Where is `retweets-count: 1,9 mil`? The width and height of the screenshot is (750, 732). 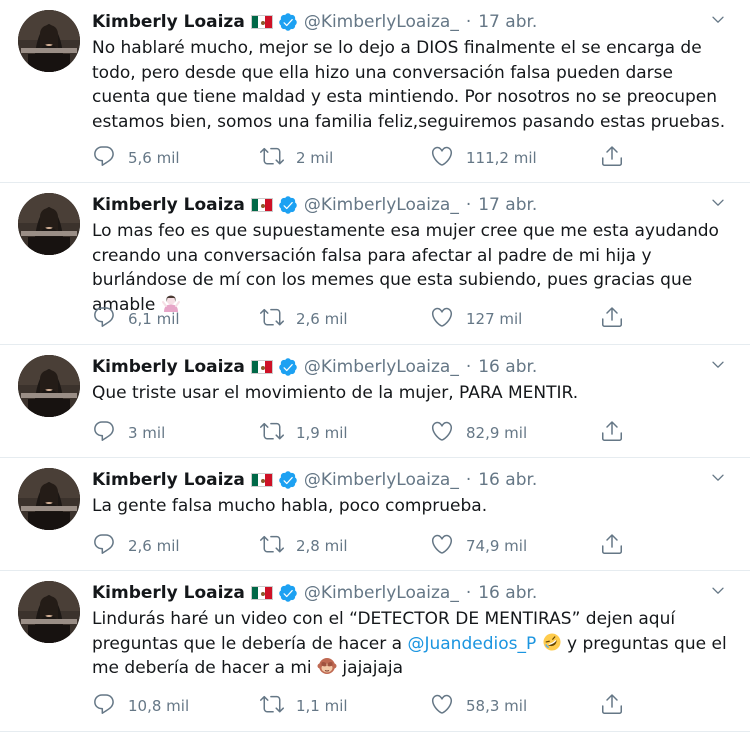
retweets-count: 1,9 mil is located at coordinates (322, 433).